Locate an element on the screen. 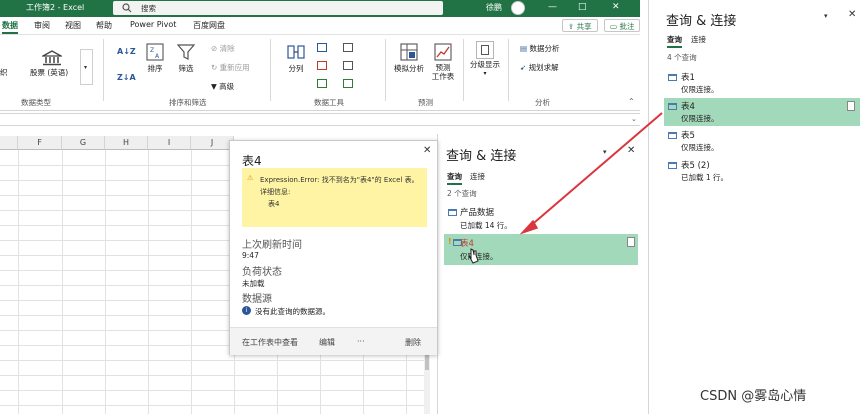  what-if-analysis-button: 模拟分析 is located at coordinates (409, 58).